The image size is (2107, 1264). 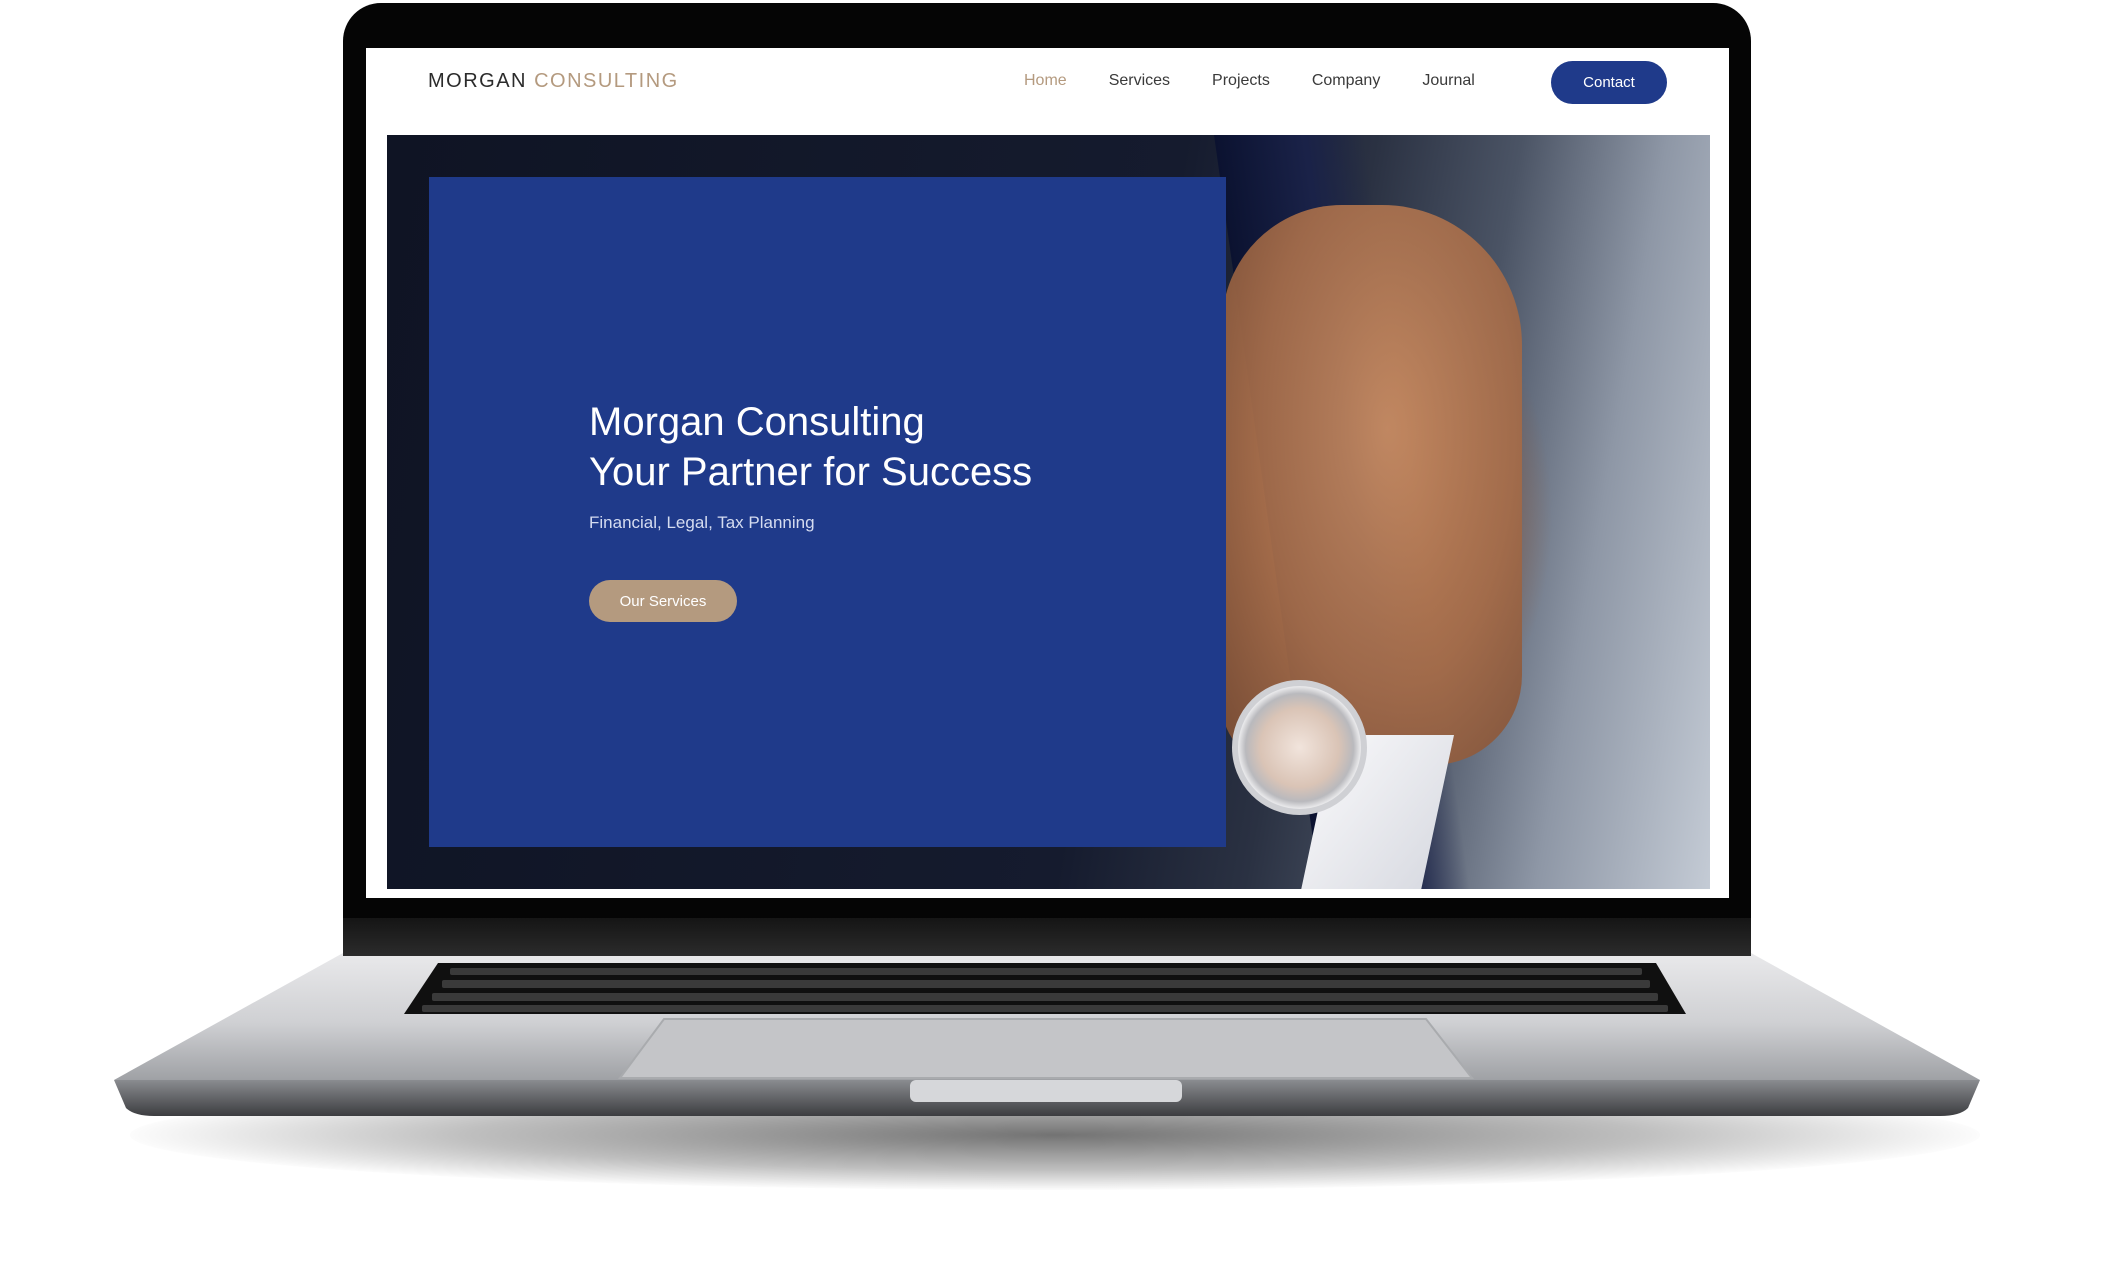 I want to click on hero-subtitle: Financial, Legal, Tax Planning, so click(x=702, y=522).